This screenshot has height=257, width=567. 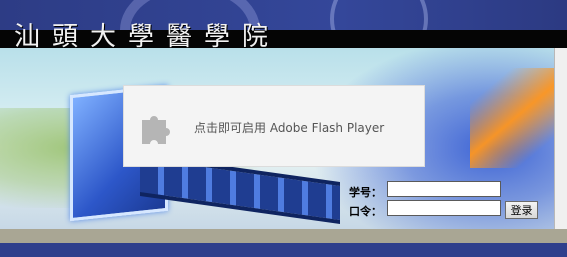 What do you see at coordinates (283, 250) in the screenshot?
I see `bottom-bar` at bounding box center [283, 250].